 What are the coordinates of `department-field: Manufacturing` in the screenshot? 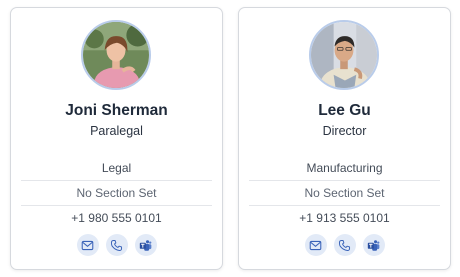 It's located at (344, 168).